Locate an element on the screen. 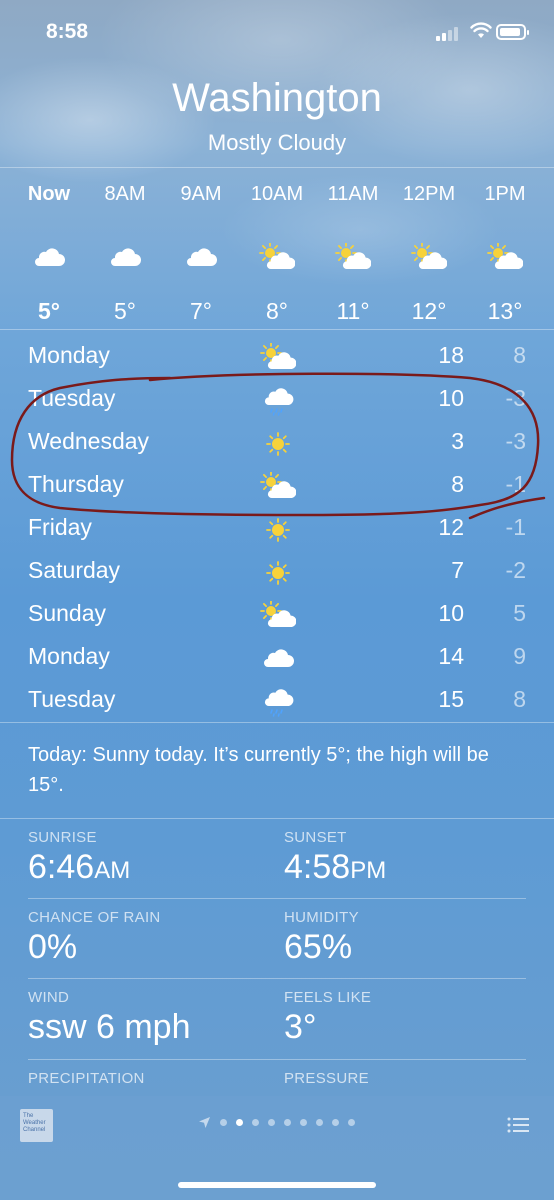 Image resolution: width=554 pixels, height=1200 pixels. rain-cloud-icon is located at coordinates (278, 401).